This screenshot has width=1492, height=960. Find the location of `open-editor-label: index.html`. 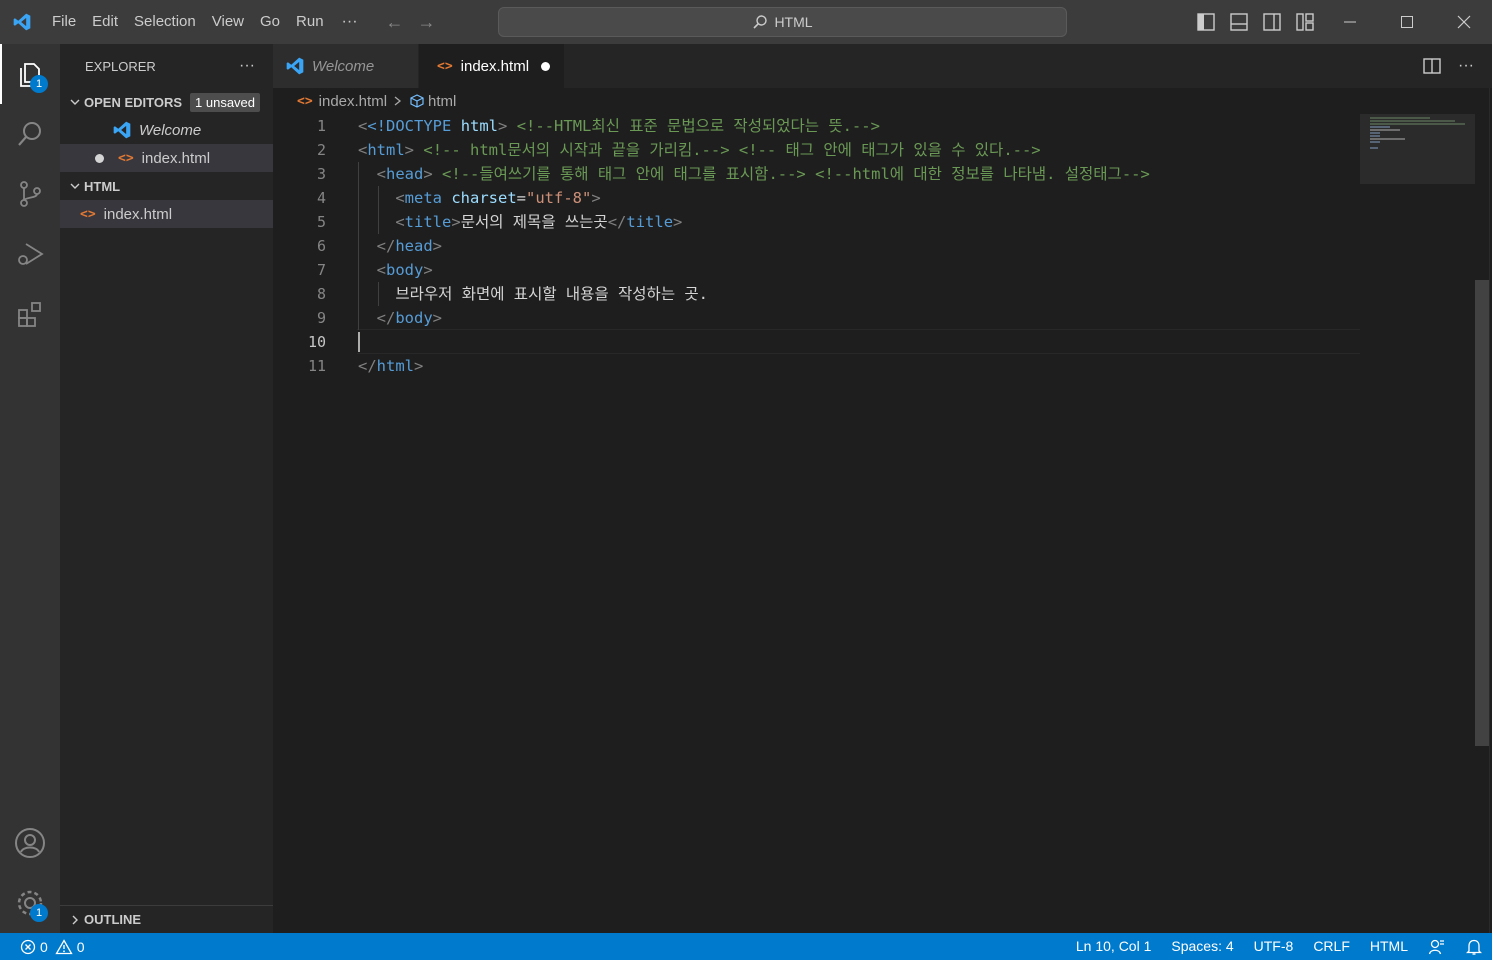

open-editor-label: index.html is located at coordinates (176, 158).